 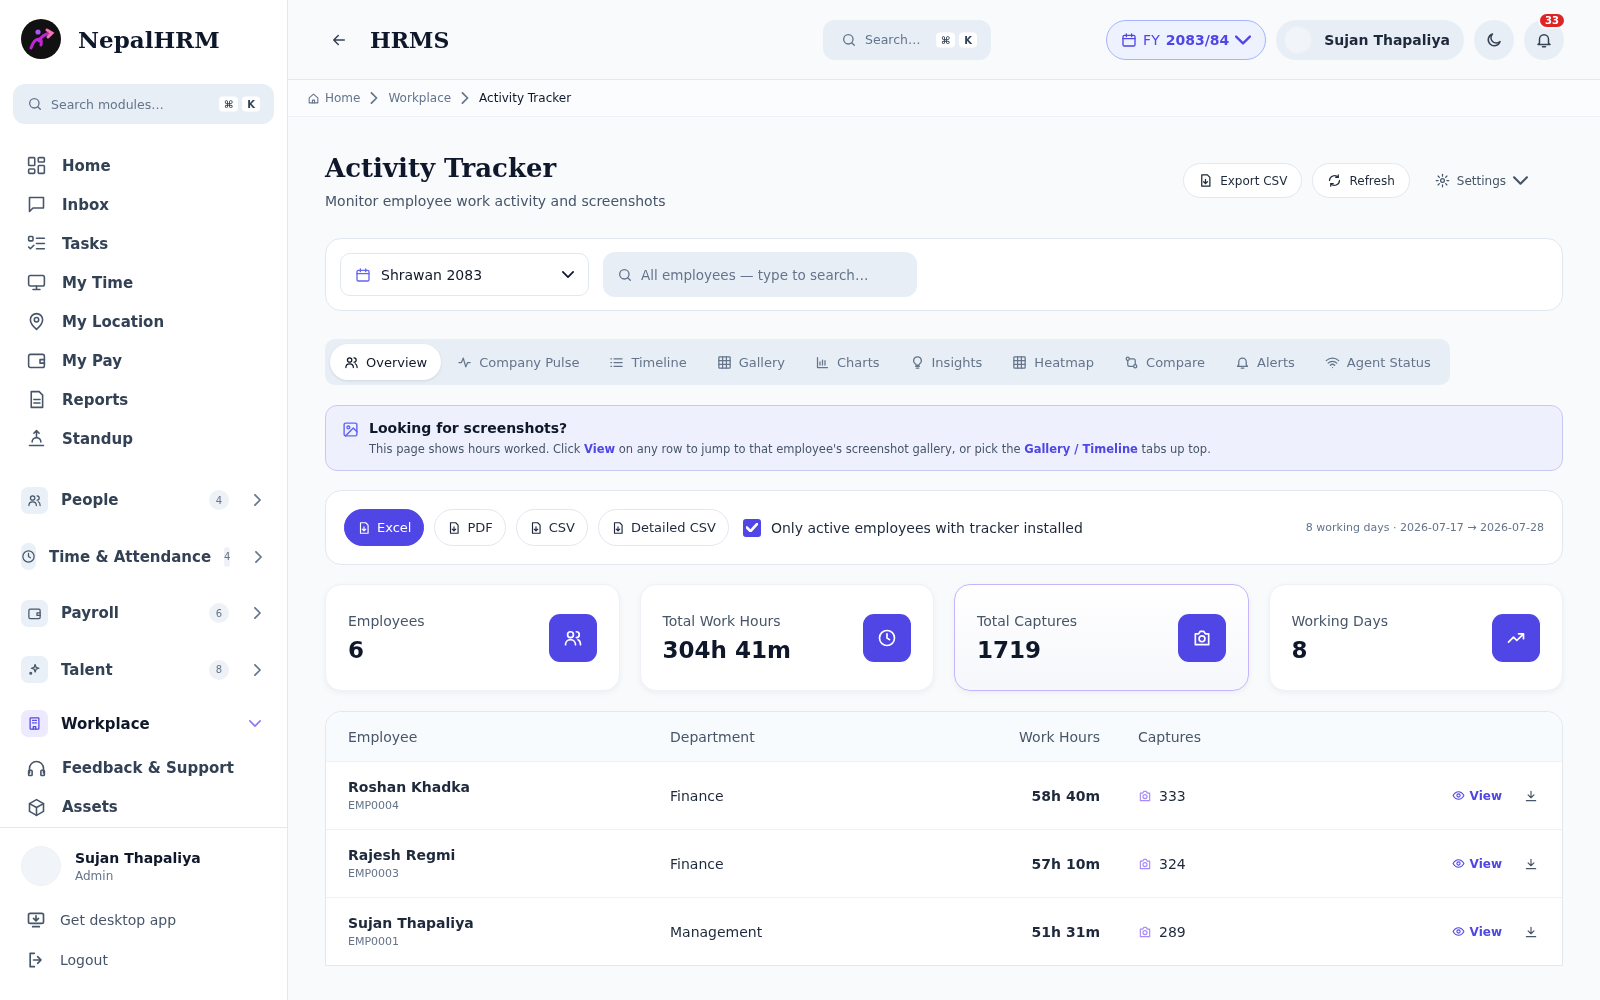 What do you see at coordinates (1186, 39) in the screenshot?
I see `fiscal-year-selector: FY 2083/84` at bounding box center [1186, 39].